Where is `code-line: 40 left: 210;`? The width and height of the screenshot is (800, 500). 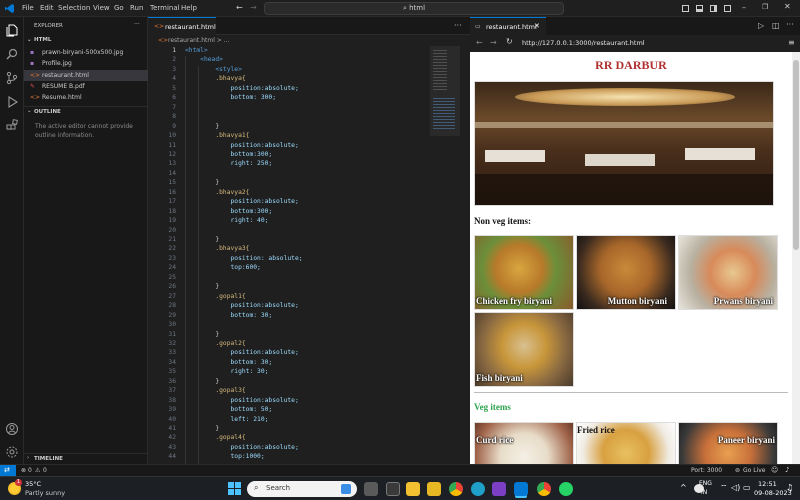
code-line: 40 left: 210; is located at coordinates (309, 419).